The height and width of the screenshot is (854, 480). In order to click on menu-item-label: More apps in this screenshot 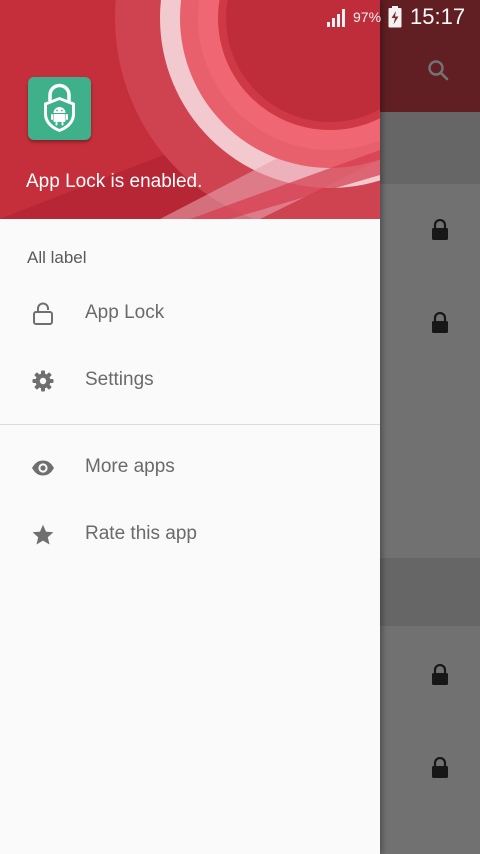, I will do `click(130, 466)`.